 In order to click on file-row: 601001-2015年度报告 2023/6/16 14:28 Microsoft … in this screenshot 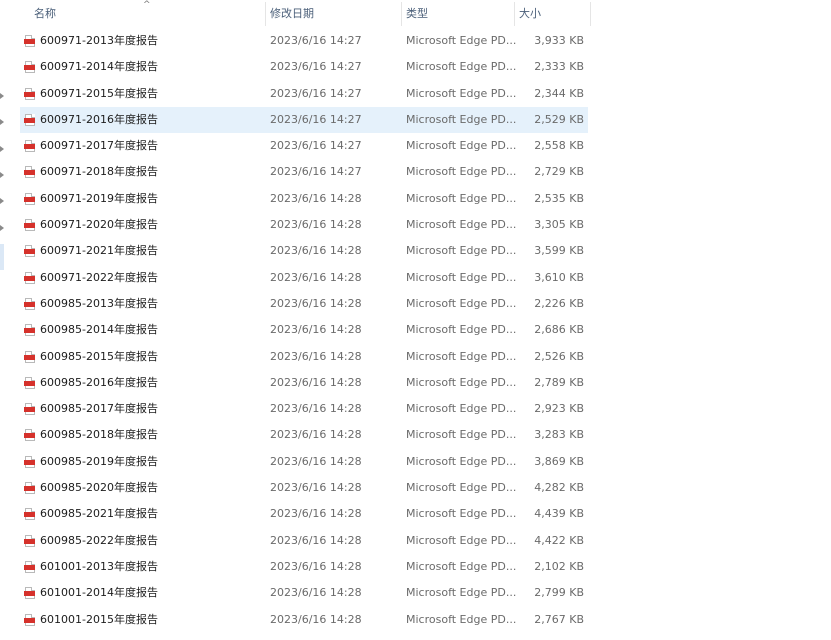, I will do `click(304, 620)`.